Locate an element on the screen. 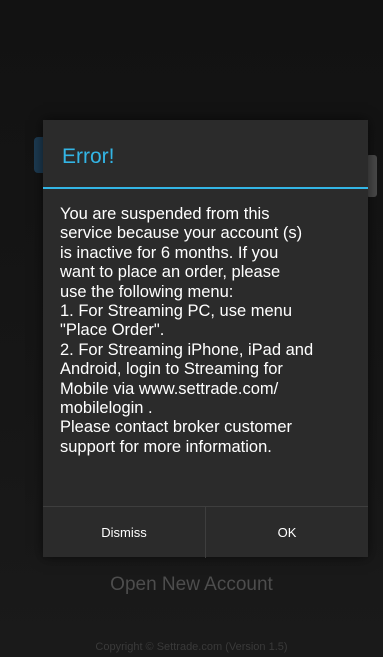 The width and height of the screenshot is (383, 657). dialog-button-bar: Dismiss OK is located at coordinates (205, 532).